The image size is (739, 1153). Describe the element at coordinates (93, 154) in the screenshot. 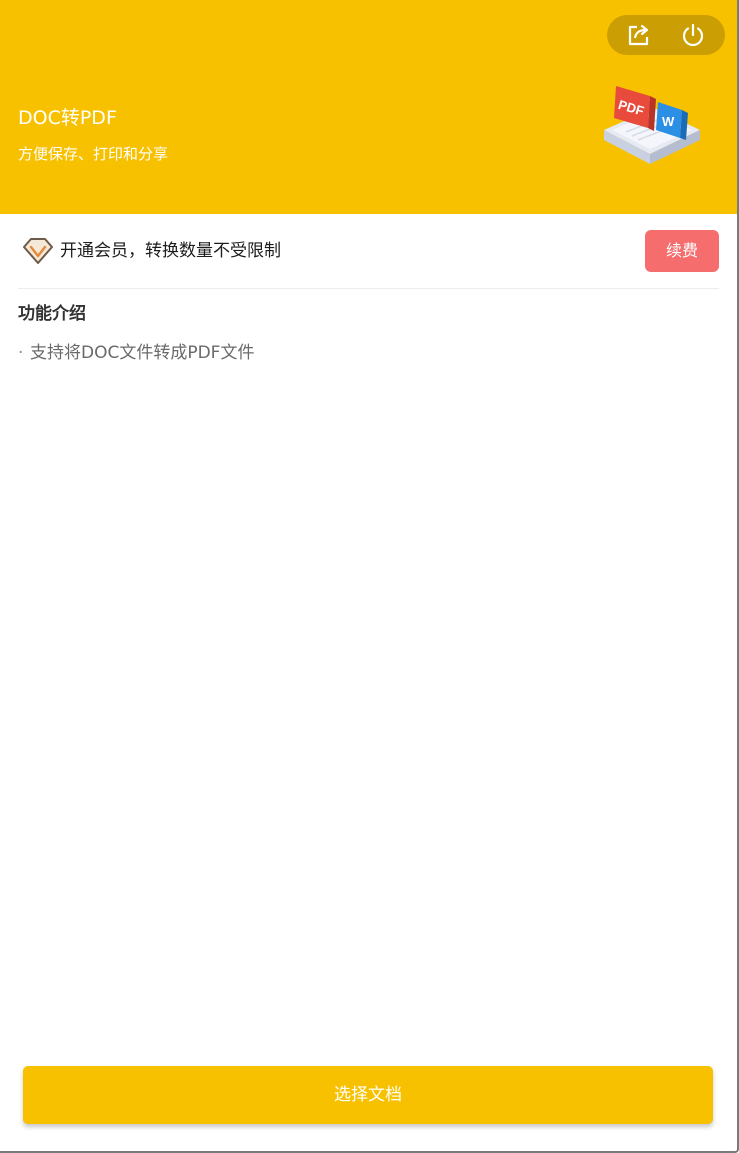

I see `page-subtitle: 方便保存、打印和分享` at that location.